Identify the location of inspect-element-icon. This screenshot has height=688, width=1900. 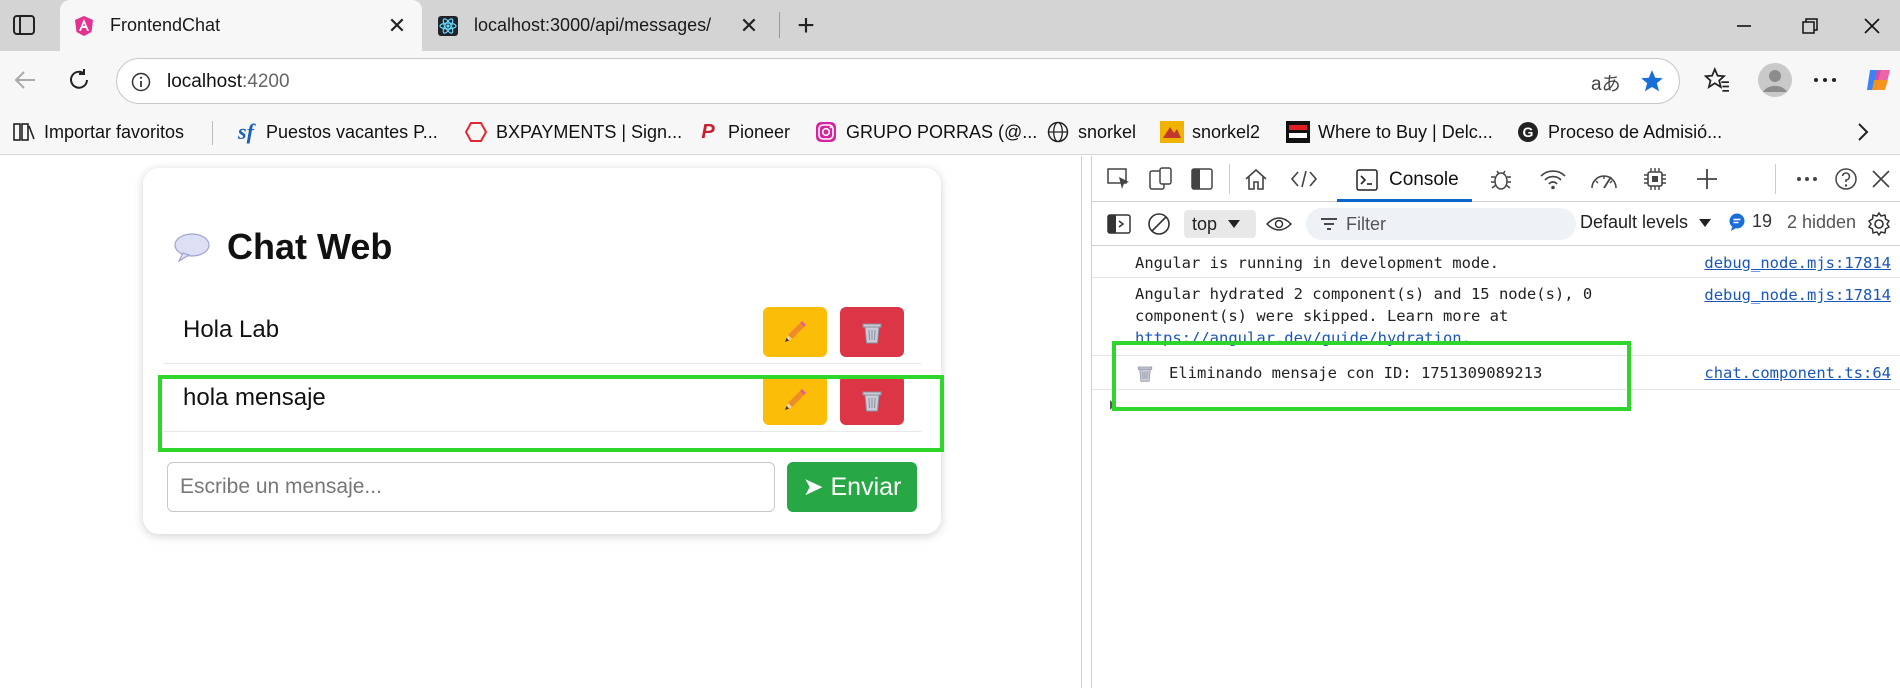
(1119, 179).